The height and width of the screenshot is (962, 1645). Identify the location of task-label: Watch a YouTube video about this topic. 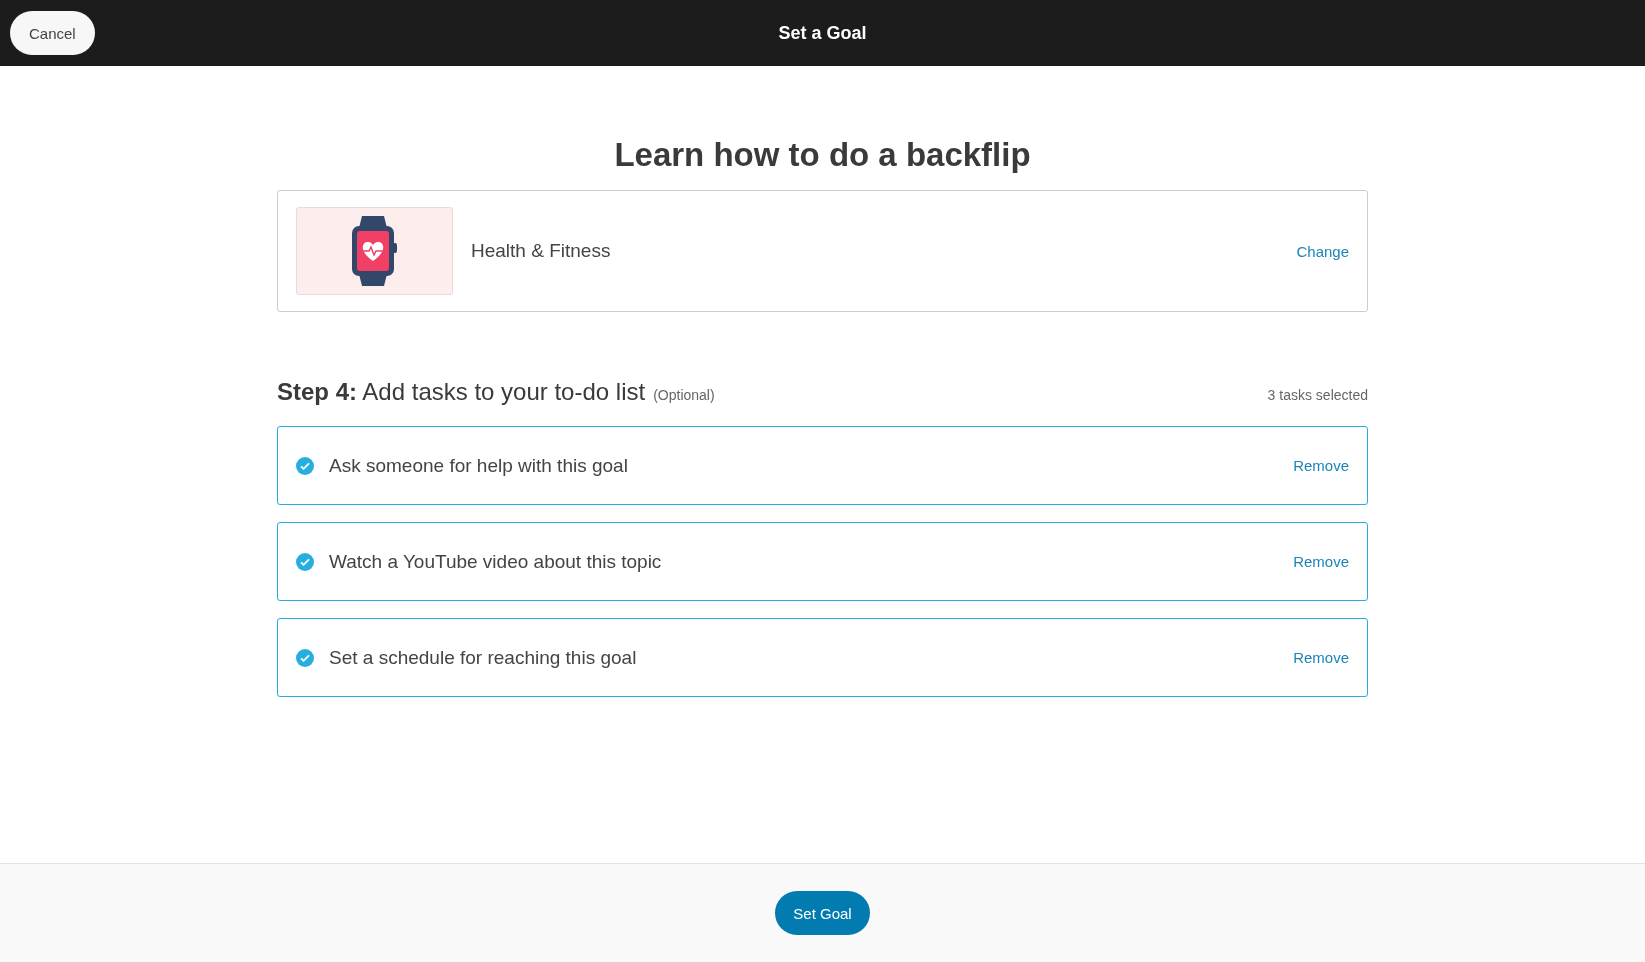
(496, 561).